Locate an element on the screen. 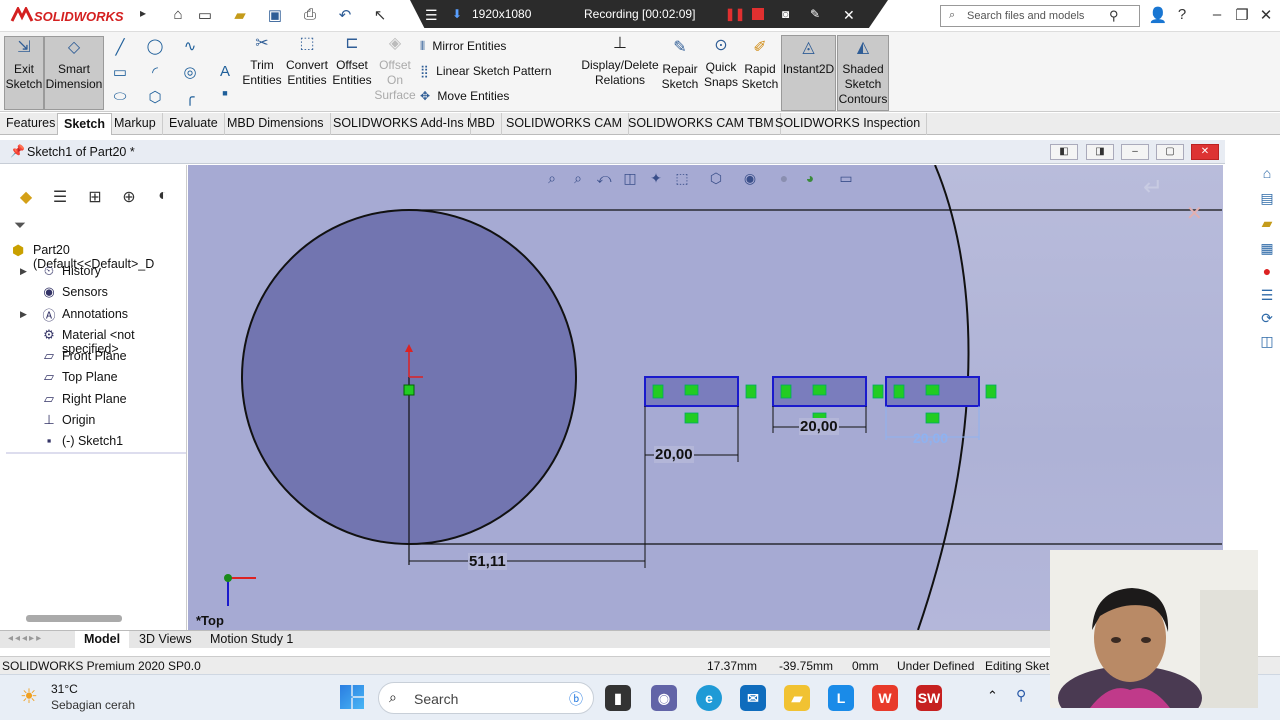 The height and width of the screenshot is (720, 1280). stop-icon is located at coordinates (758, 14).